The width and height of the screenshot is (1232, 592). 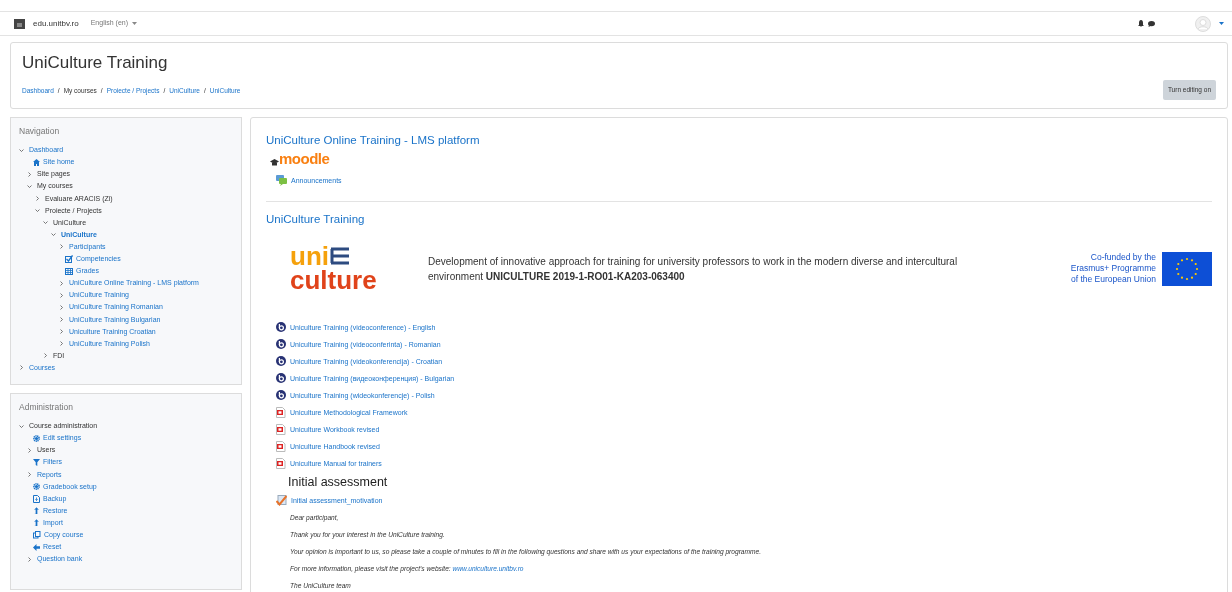 What do you see at coordinates (19, 23) in the screenshot?
I see `site-logo-icon` at bounding box center [19, 23].